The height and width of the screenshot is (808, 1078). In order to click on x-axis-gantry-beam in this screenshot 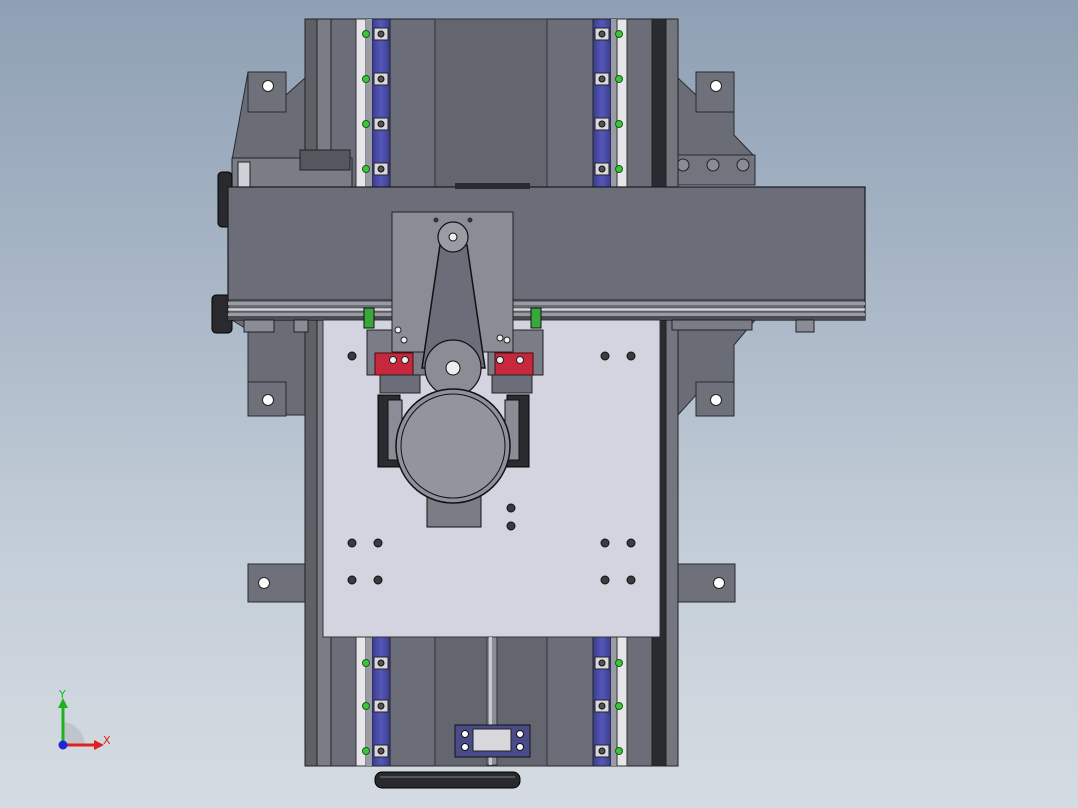, I will do `click(546, 252)`.